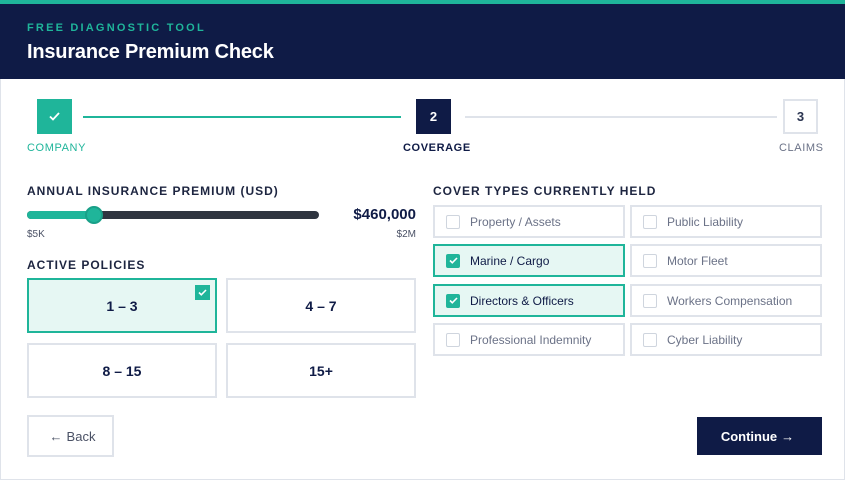 The width and height of the screenshot is (845, 480). I want to click on cover-option-label: Professional Indemnity, so click(531, 339).